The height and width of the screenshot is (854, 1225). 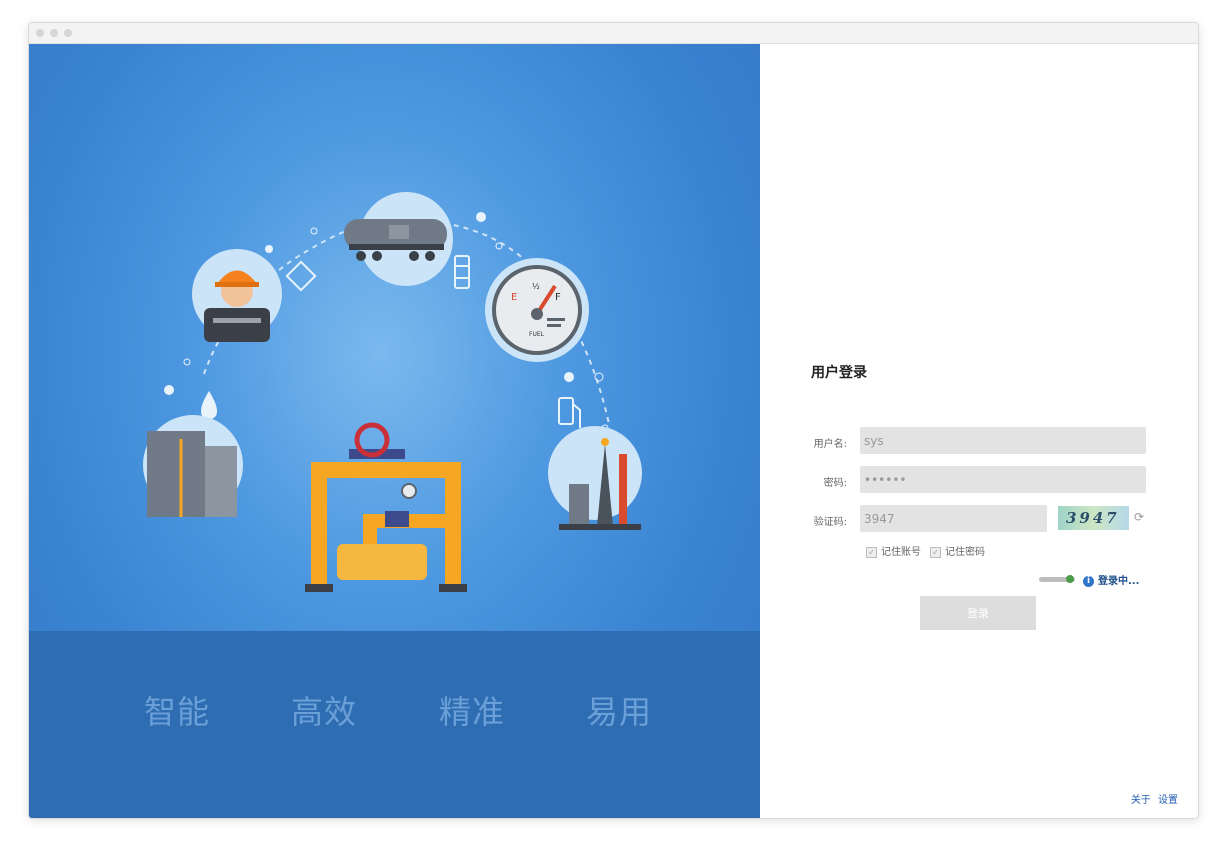 I want to click on captcha-image-text: 3947, so click(x=1093, y=518).